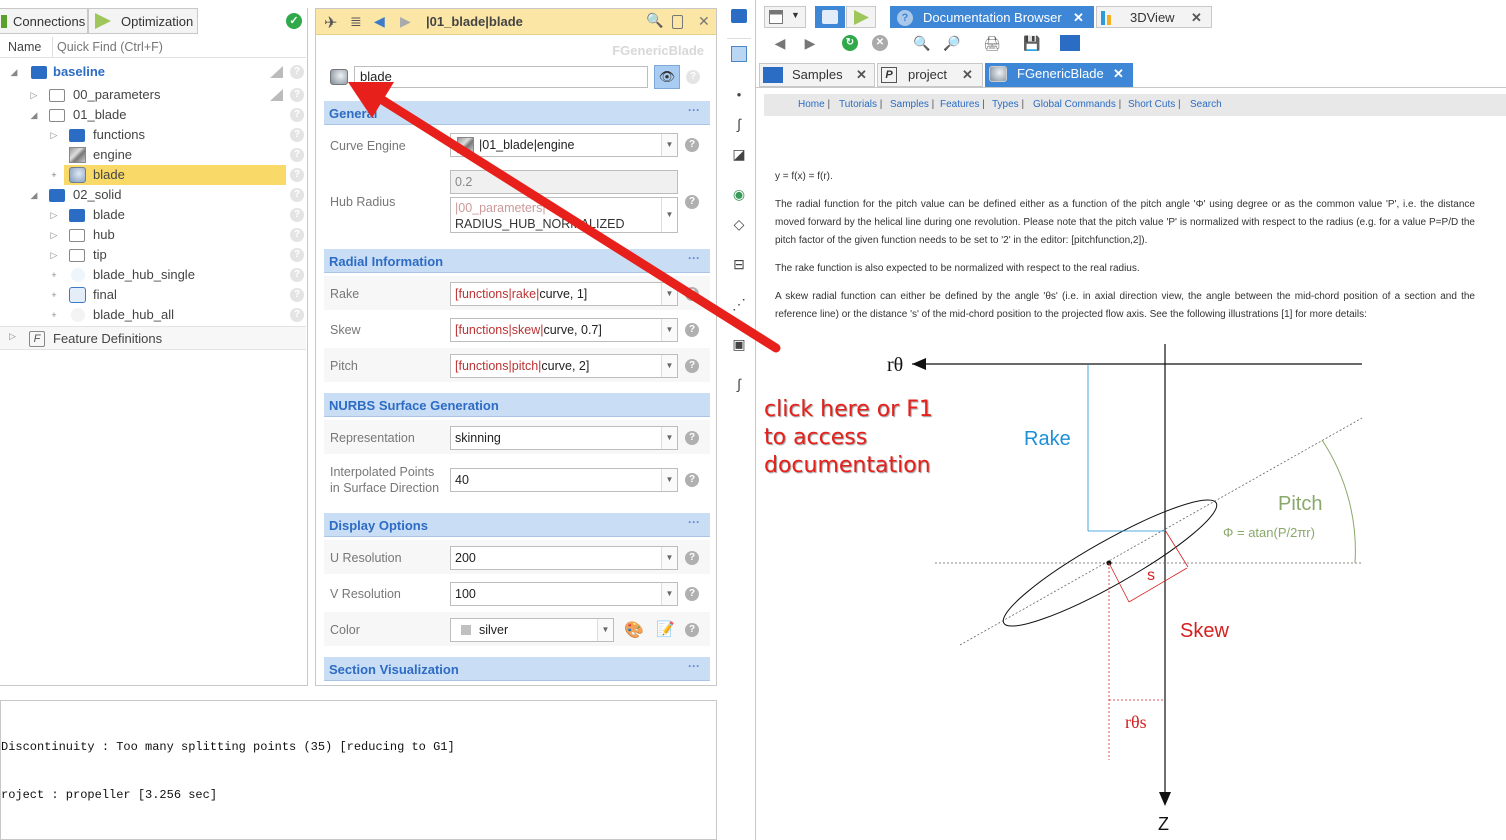 Image resolution: width=1506 pixels, height=840 pixels. Describe the element at coordinates (739, 194) in the screenshot. I see `shape-icon: ◉` at that location.